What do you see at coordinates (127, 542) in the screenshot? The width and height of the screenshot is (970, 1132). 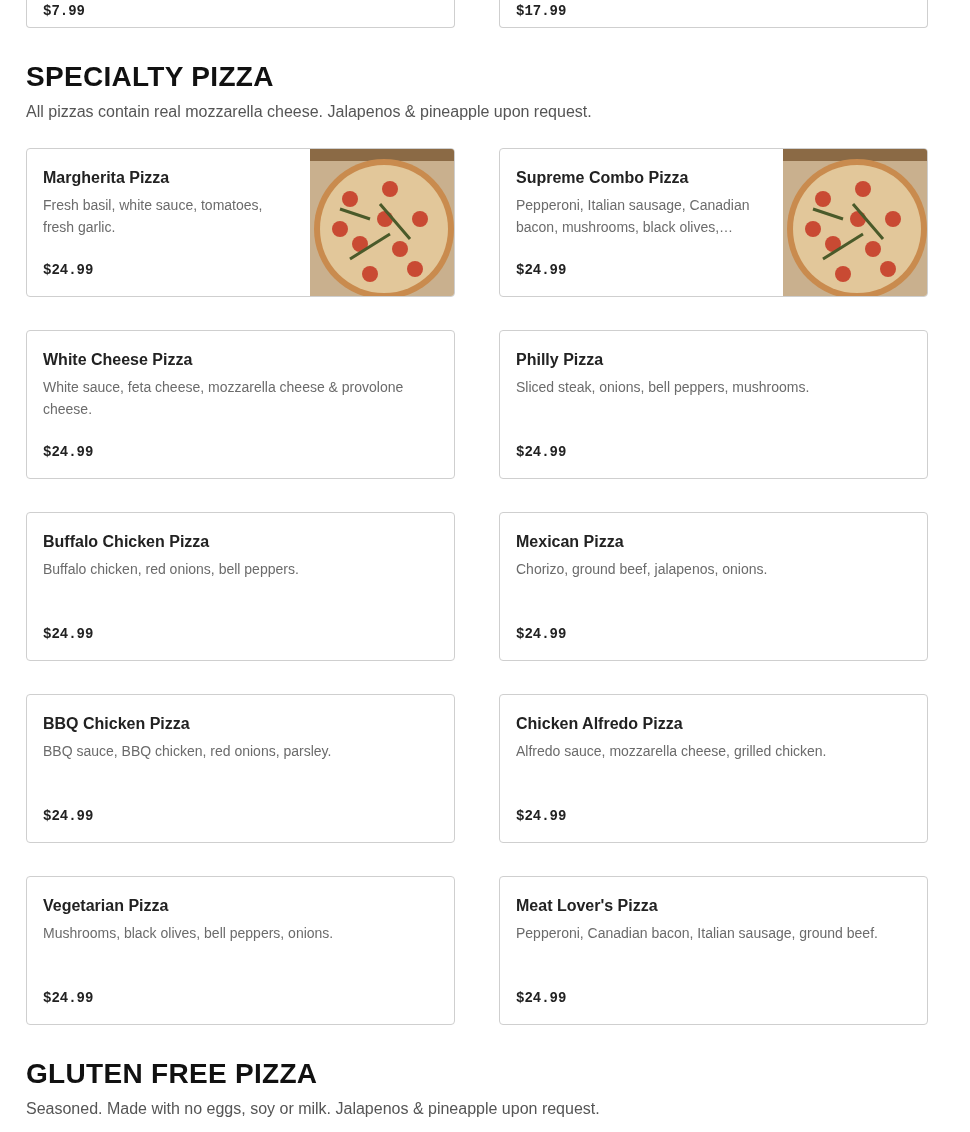 I see `item-name: Buffalo Chicken Pizza` at bounding box center [127, 542].